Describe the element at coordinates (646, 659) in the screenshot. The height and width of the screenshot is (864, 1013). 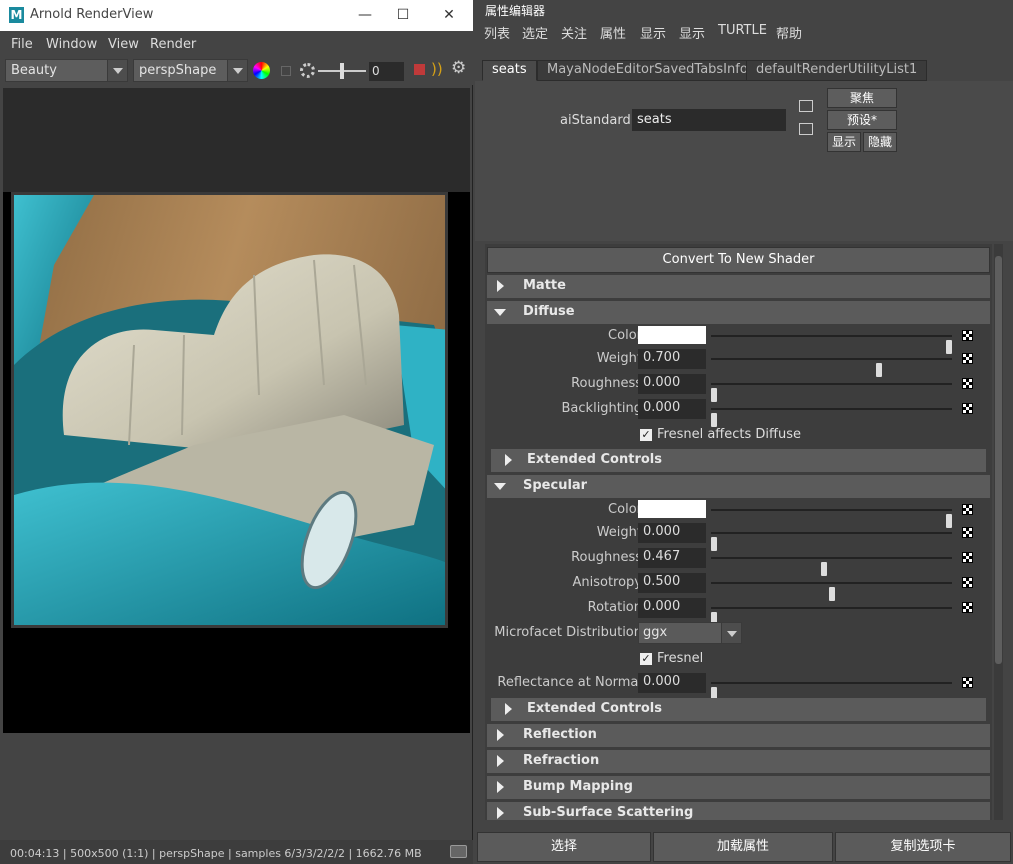
I see `specular-fresnel-checkbox: ✓` at that location.